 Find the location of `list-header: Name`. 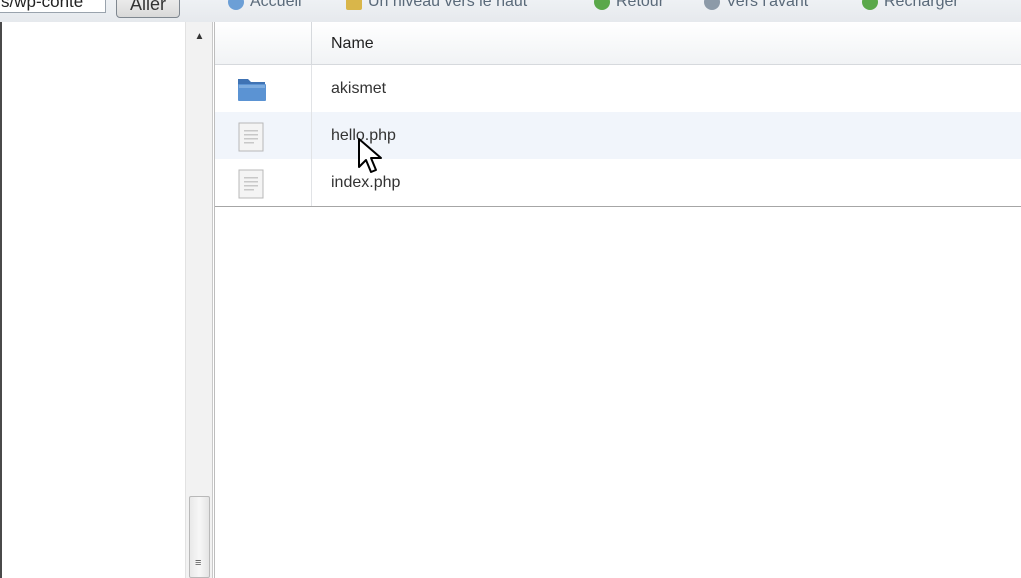

list-header: Name is located at coordinates (618, 43).